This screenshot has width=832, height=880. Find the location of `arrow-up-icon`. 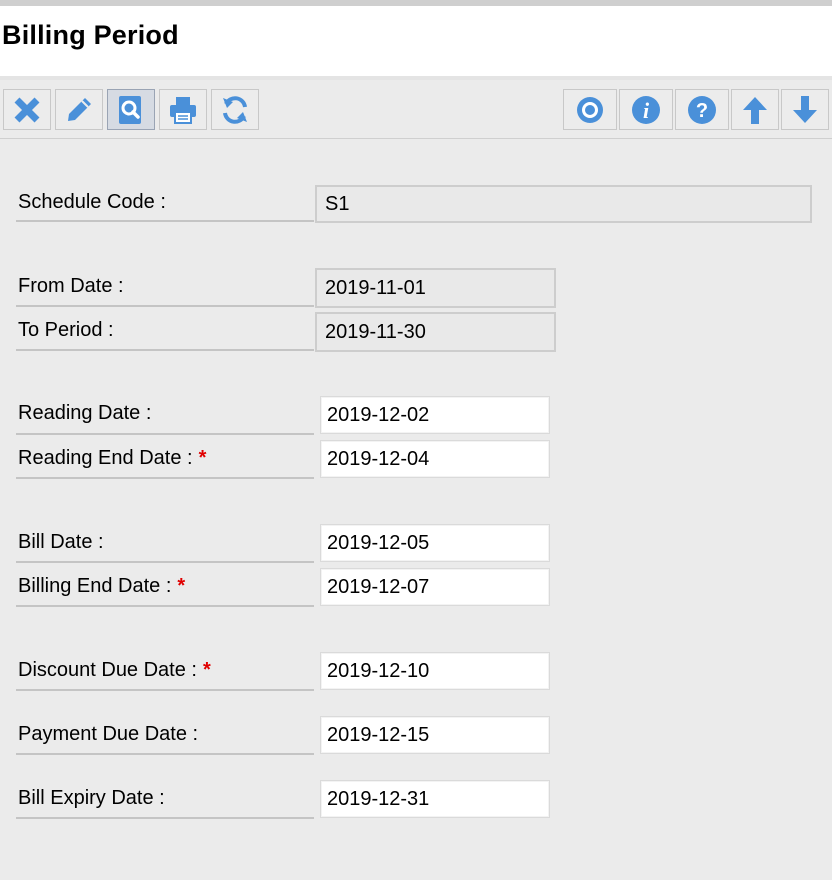

arrow-up-icon is located at coordinates (755, 110).